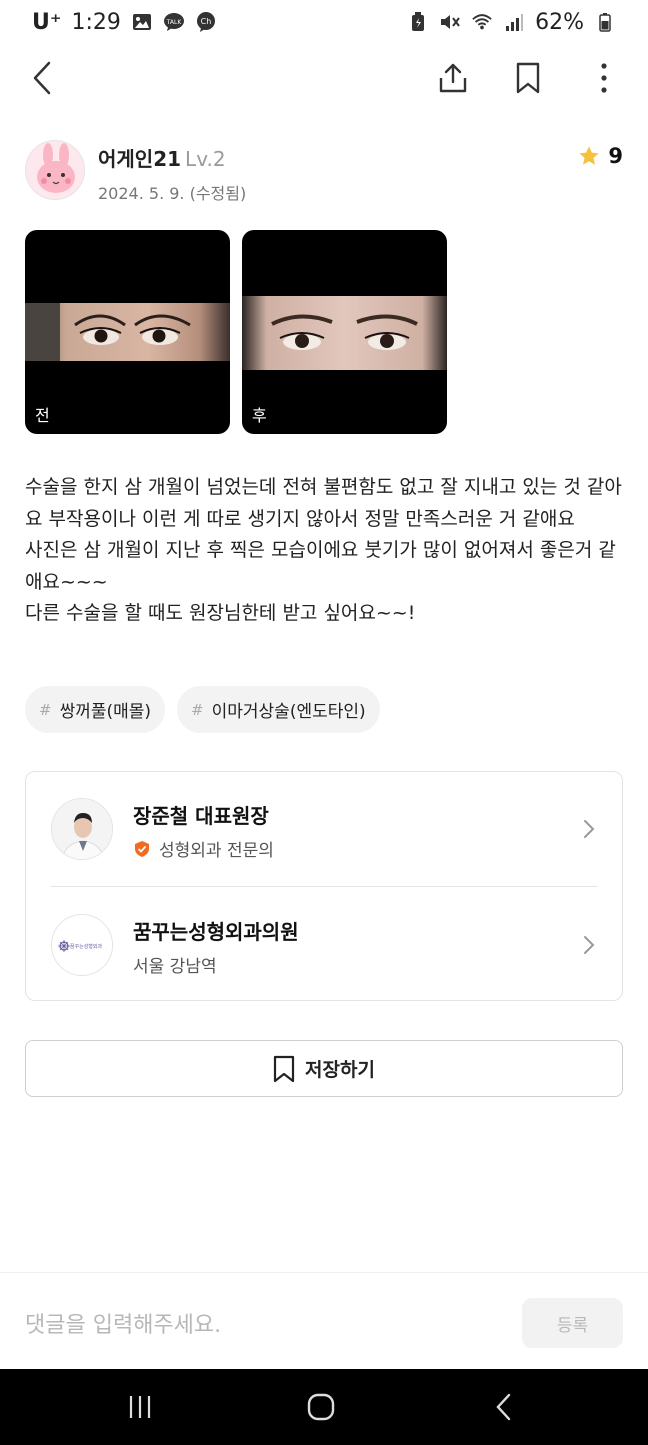  What do you see at coordinates (47, 22) in the screenshot?
I see `carrier-label: U⁺` at bounding box center [47, 22].